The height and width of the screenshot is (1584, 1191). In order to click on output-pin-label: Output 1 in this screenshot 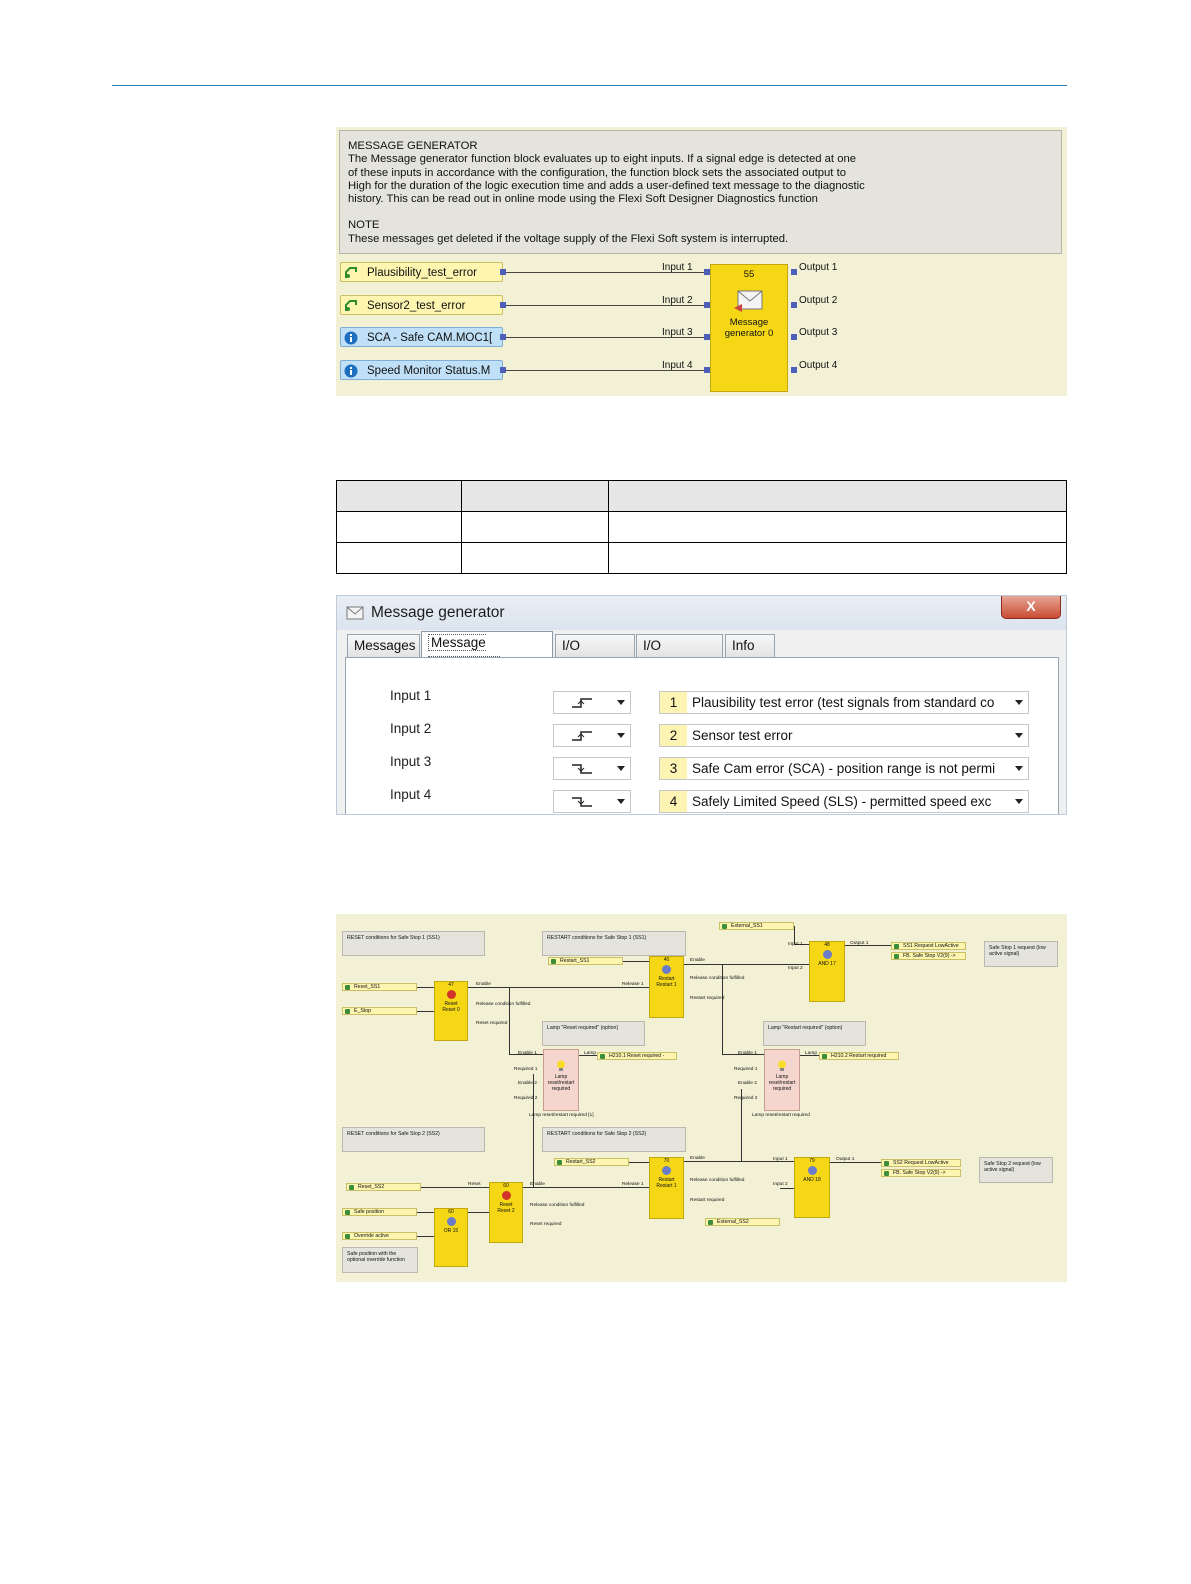, I will do `click(818, 267)`.